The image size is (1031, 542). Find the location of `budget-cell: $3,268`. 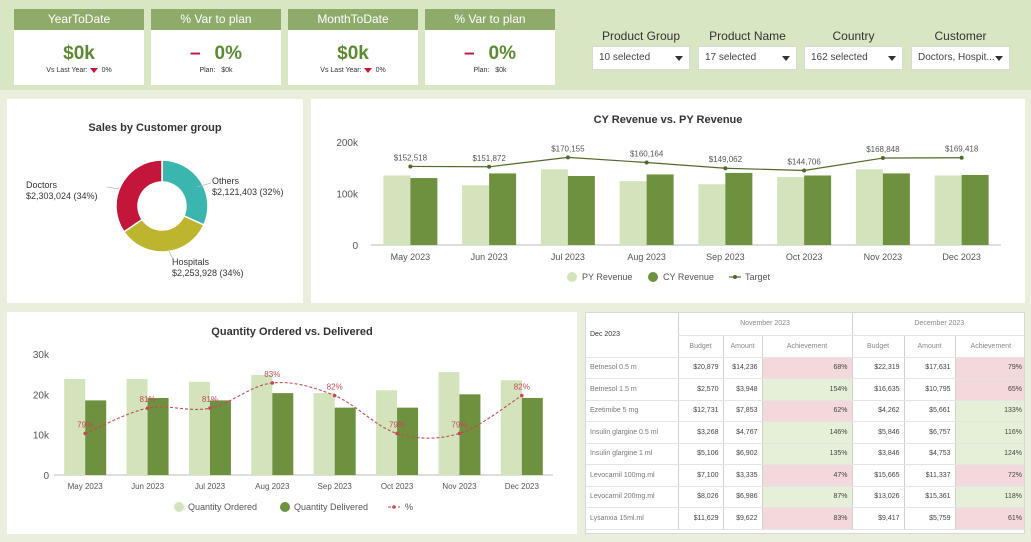

budget-cell: $3,268 is located at coordinates (700, 432).